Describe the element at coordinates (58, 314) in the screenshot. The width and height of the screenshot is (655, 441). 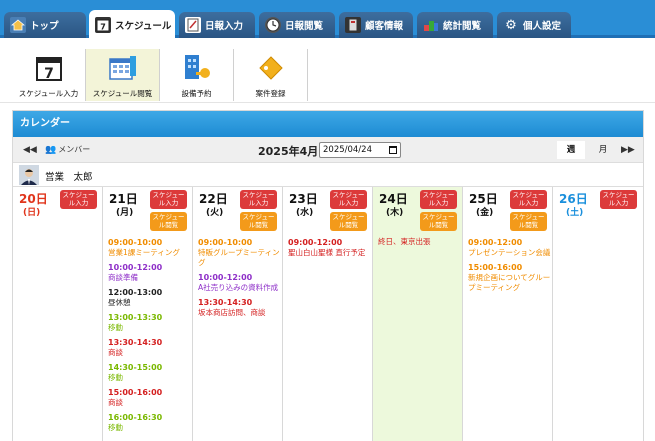
I see `day-column: 20日 (日) スケジュール入力` at that location.